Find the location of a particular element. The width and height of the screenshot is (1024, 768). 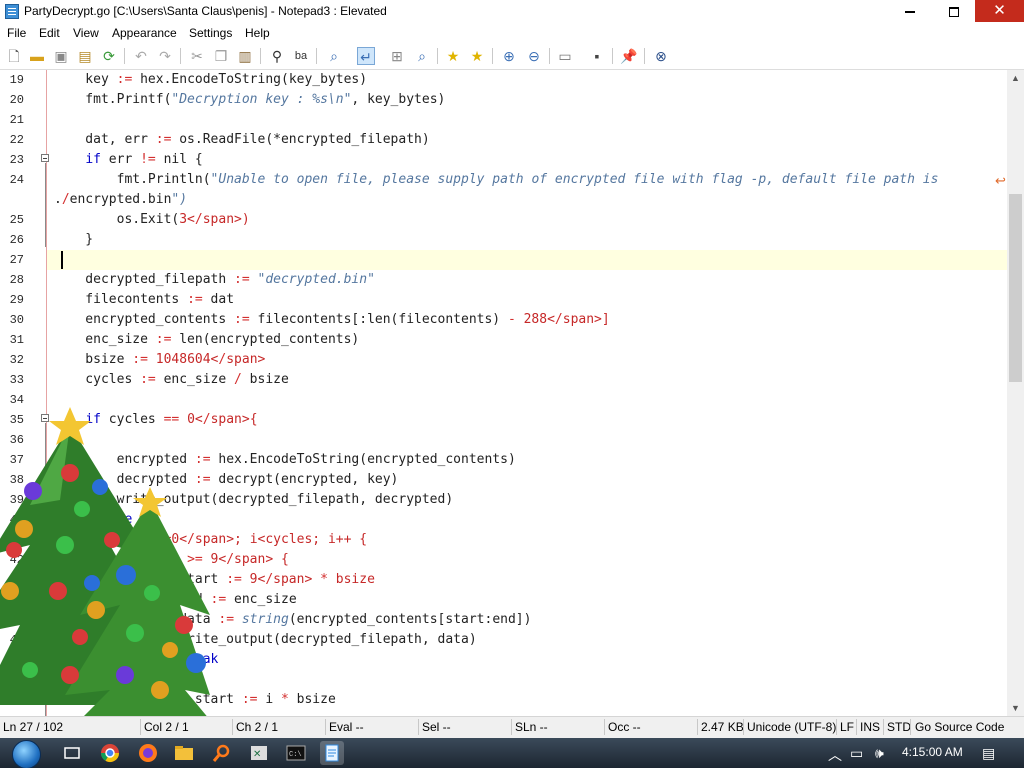

code-line: enc_size := len(encrypted_contents) is located at coordinates (206, 339).